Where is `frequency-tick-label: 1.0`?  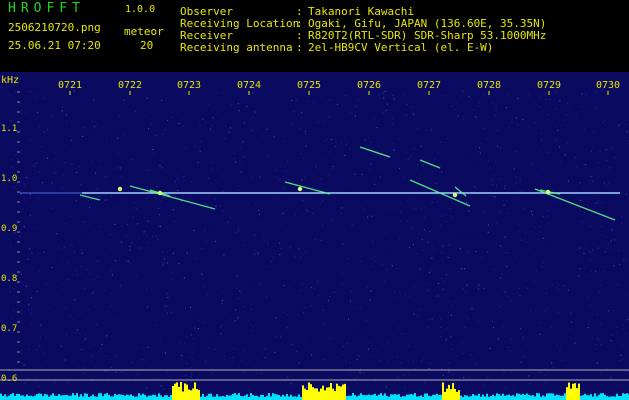
frequency-tick-label: 1.0 is located at coordinates (9, 179).